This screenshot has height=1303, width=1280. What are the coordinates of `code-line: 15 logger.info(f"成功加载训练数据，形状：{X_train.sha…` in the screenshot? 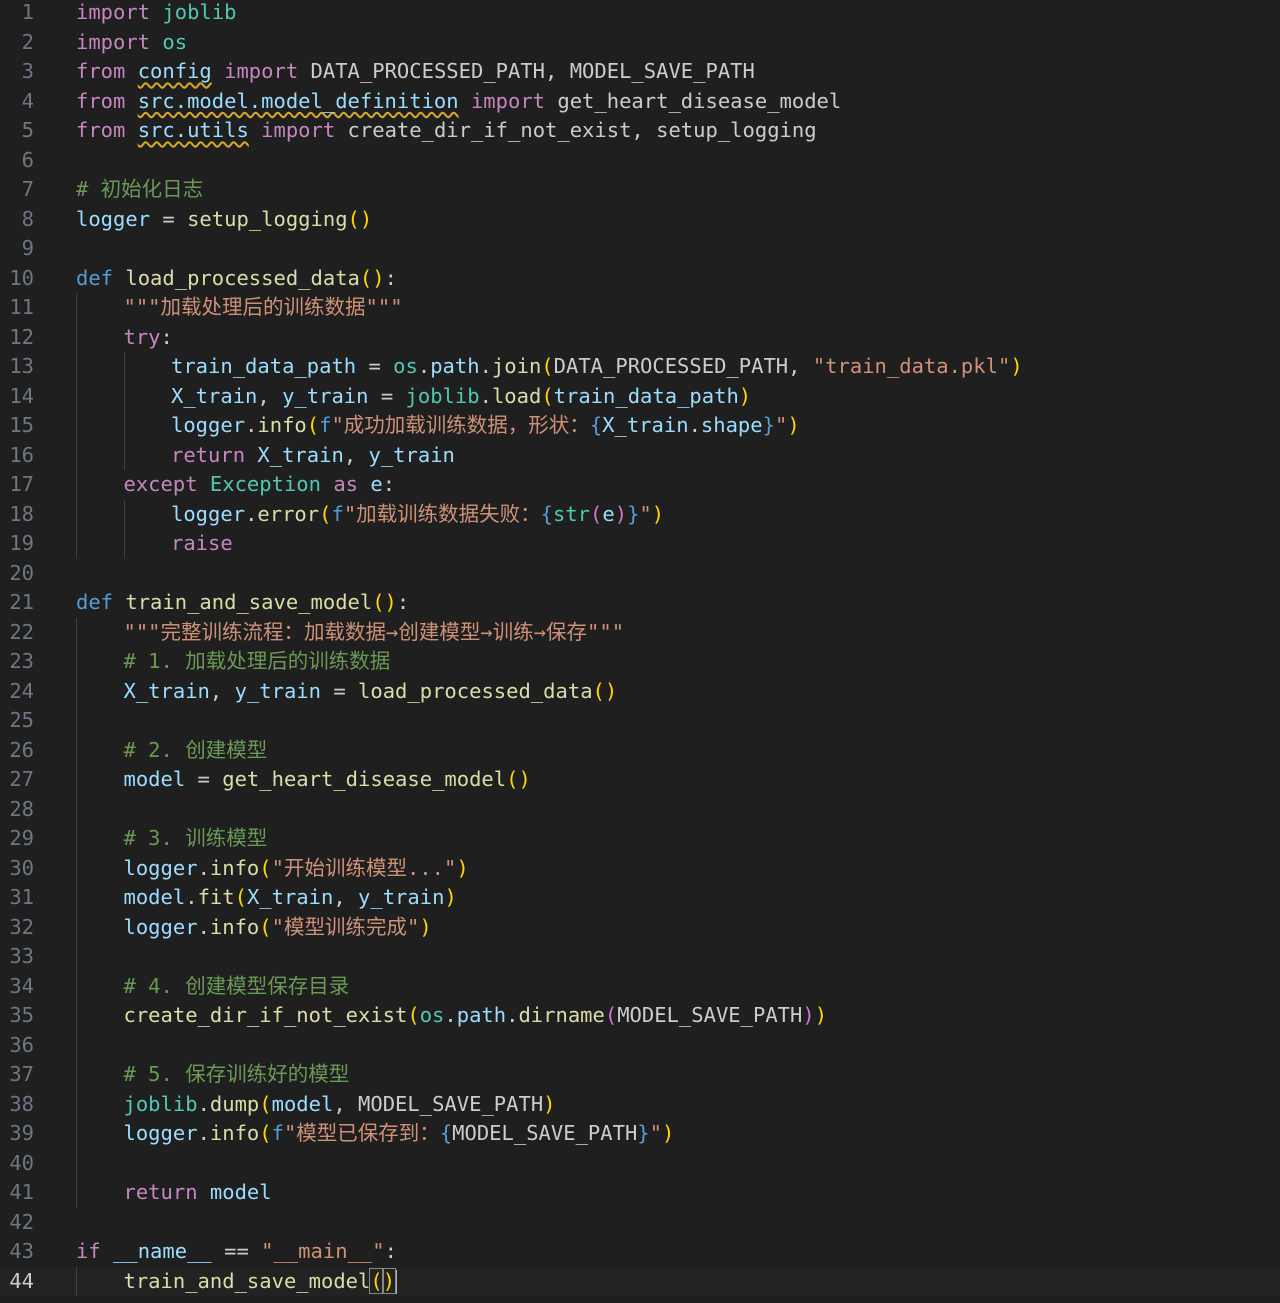 It's located at (640, 426).